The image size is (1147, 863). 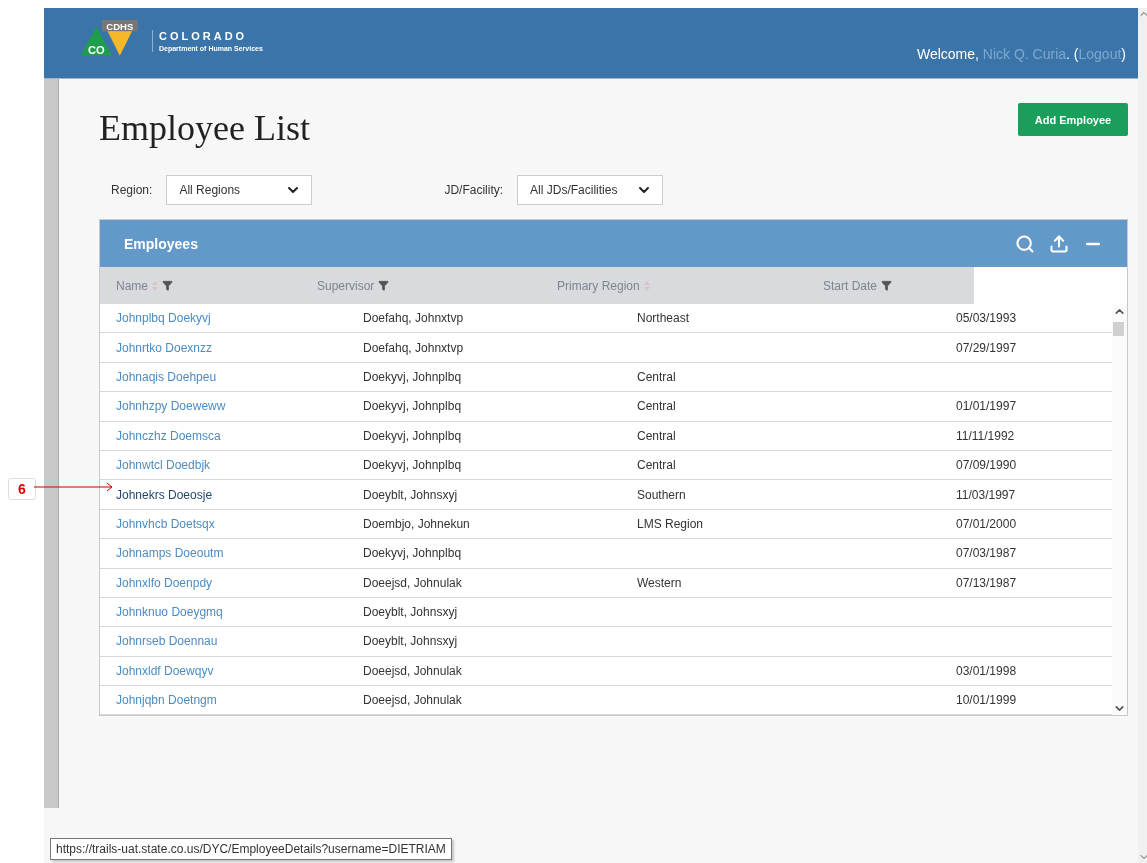 I want to click on logout-link: Logout, so click(x=1100, y=54).